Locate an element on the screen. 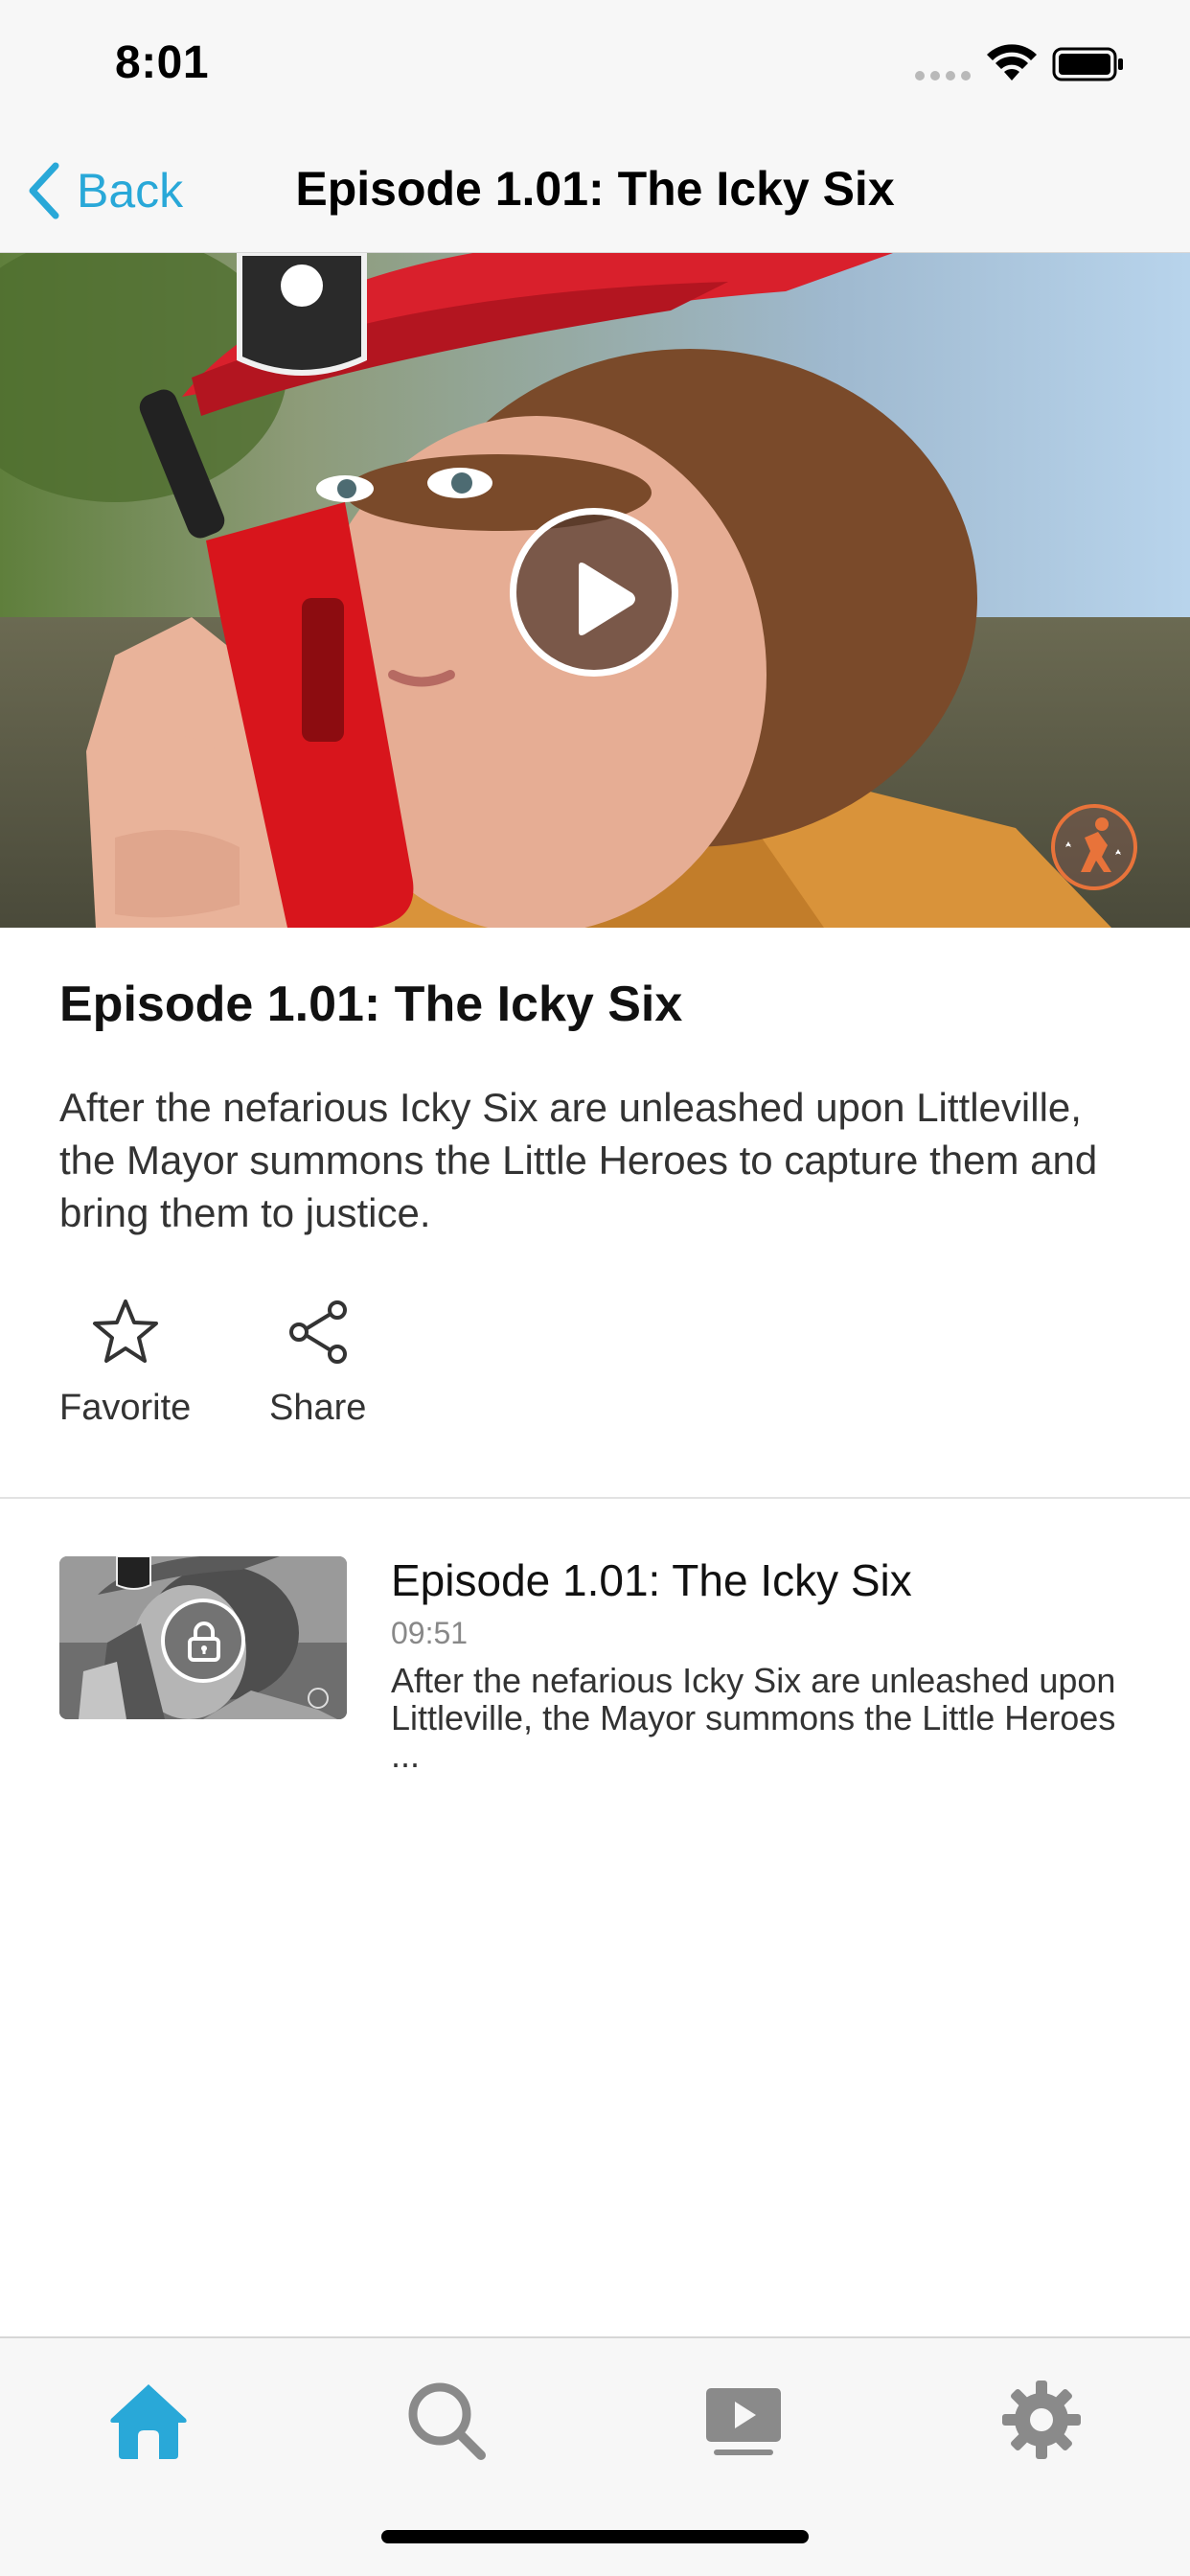 This screenshot has width=1190, height=2576. home-icon is located at coordinates (148, 2421).